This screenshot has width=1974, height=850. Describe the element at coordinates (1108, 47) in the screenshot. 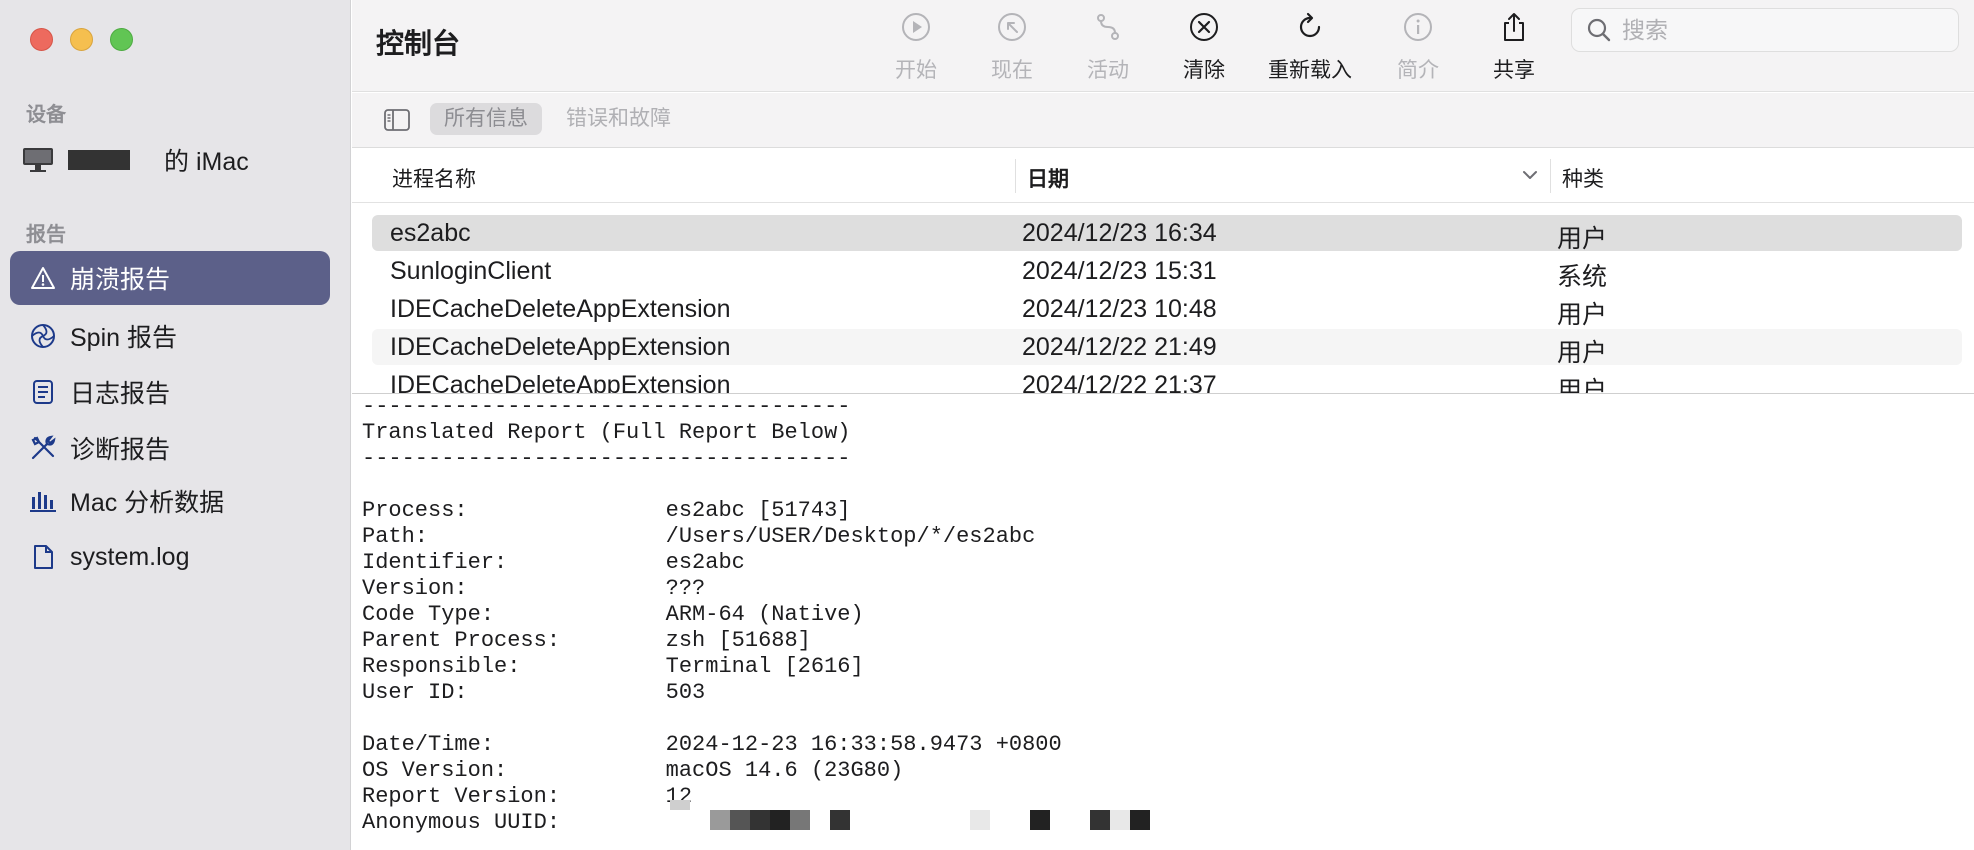

I see `activity-button: 活动` at that location.